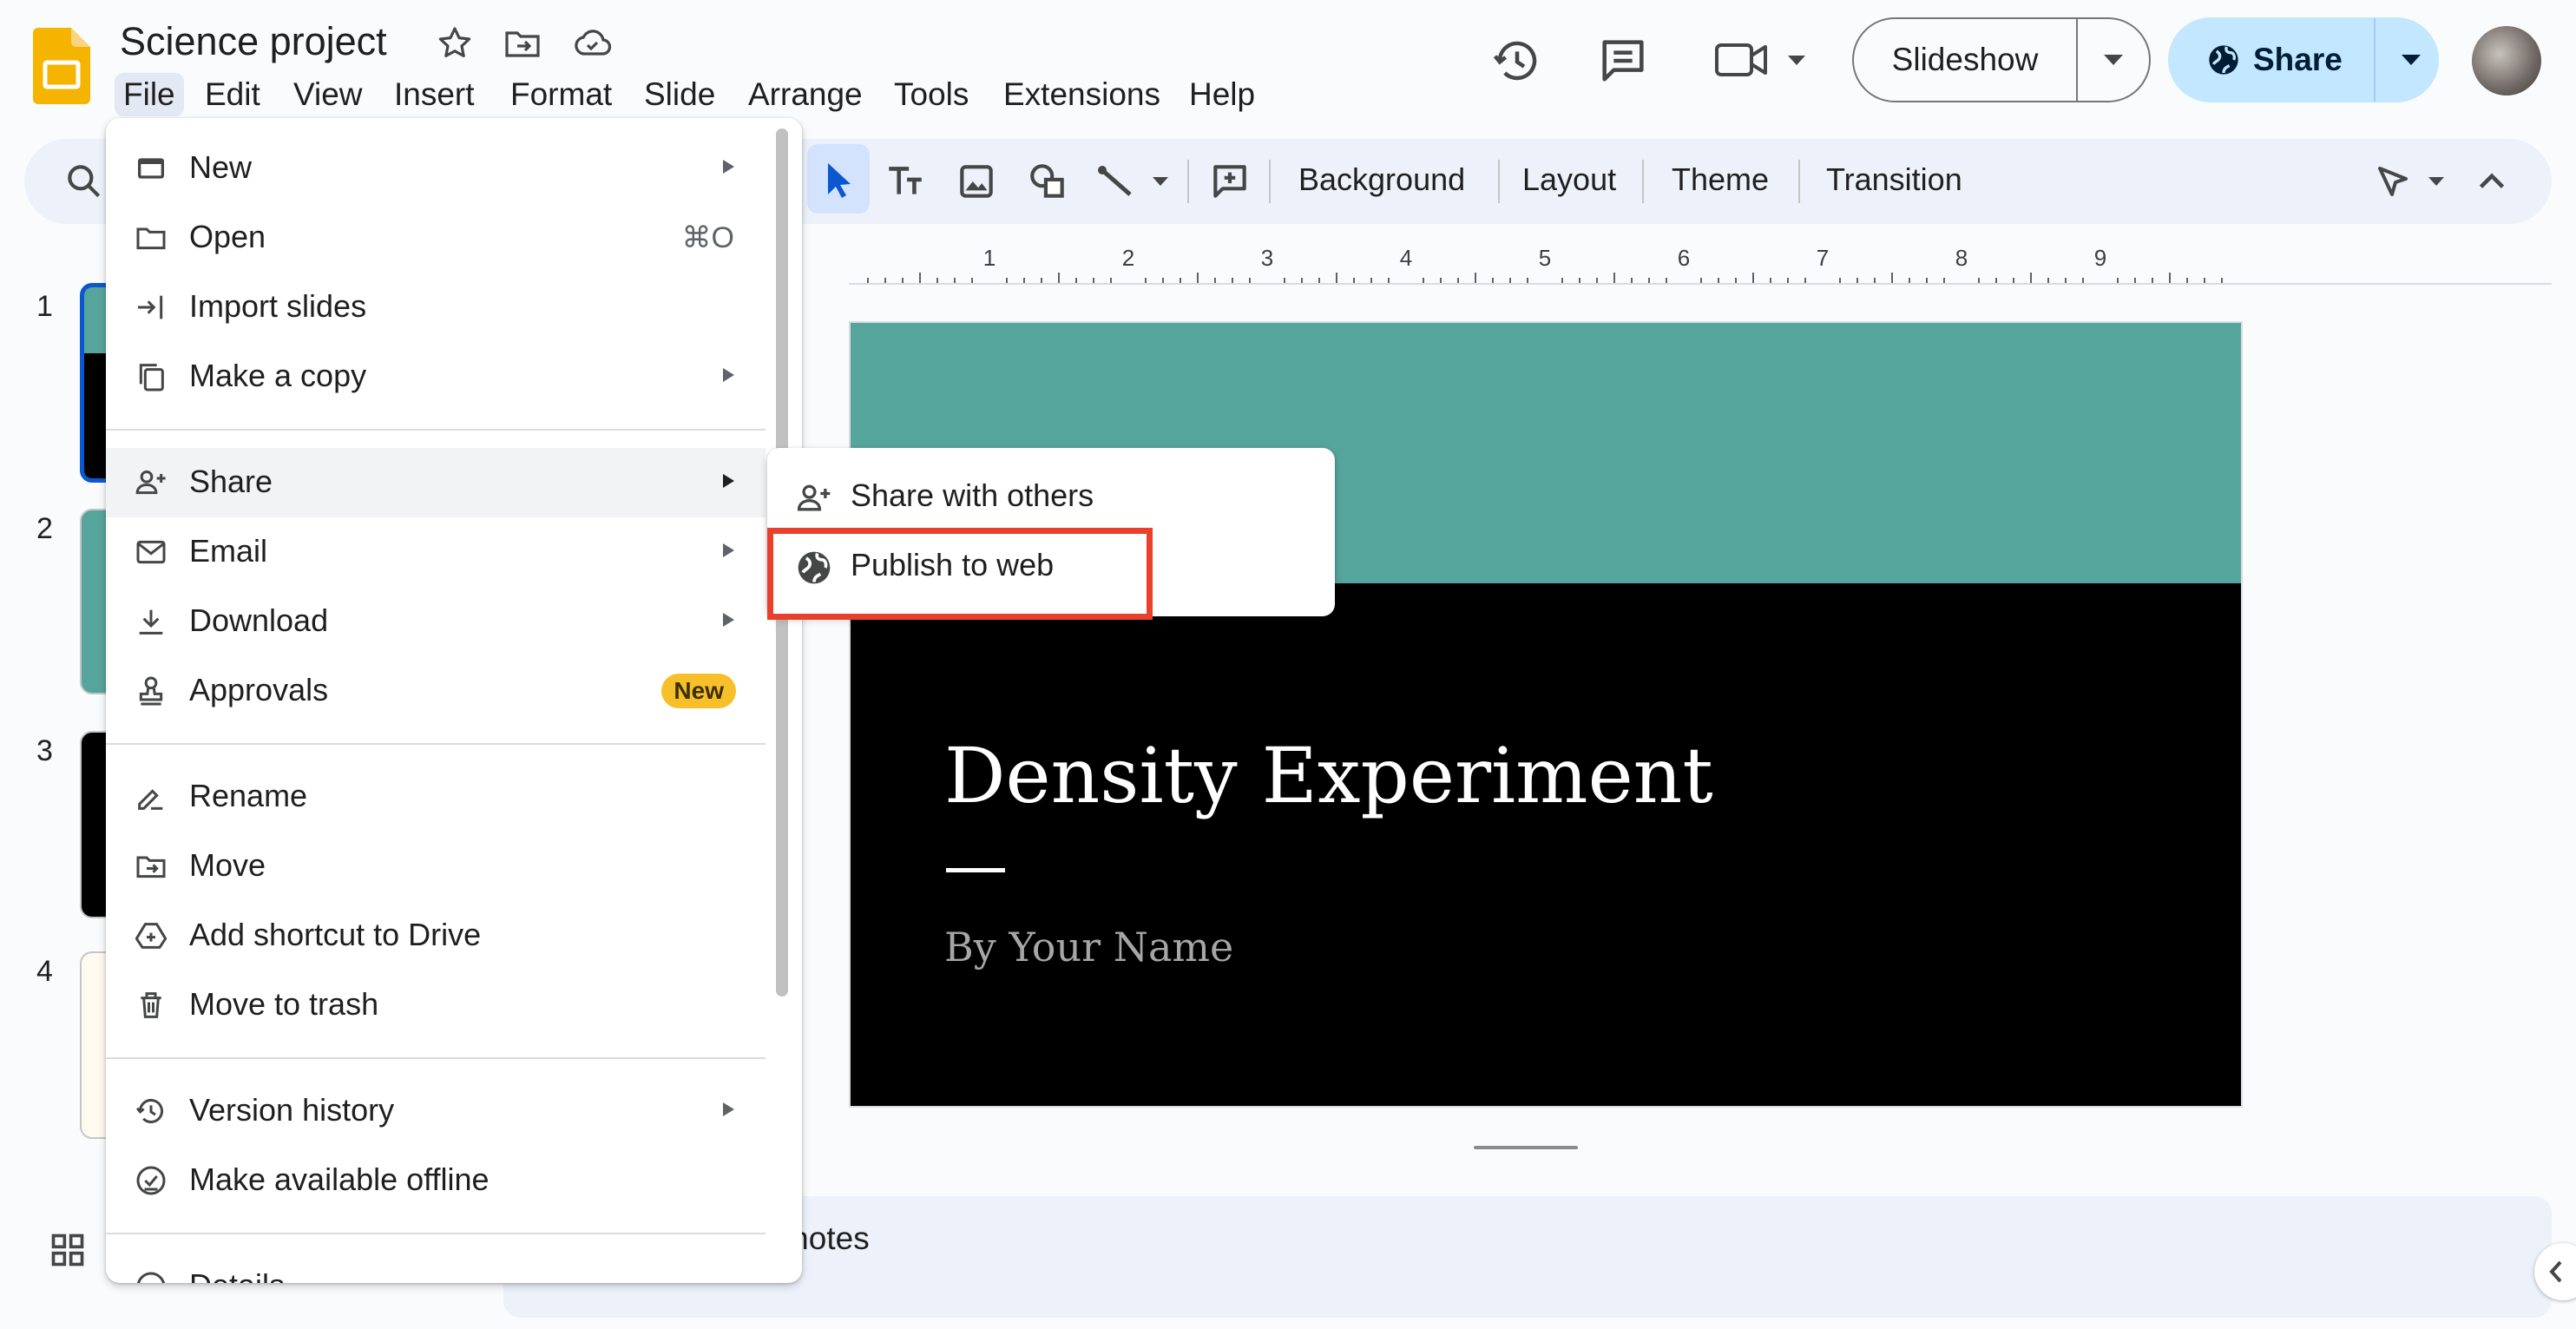 Image resolution: width=2576 pixels, height=1329 pixels. Describe the element at coordinates (2414, 181) in the screenshot. I see `pen-tool-icon` at that location.